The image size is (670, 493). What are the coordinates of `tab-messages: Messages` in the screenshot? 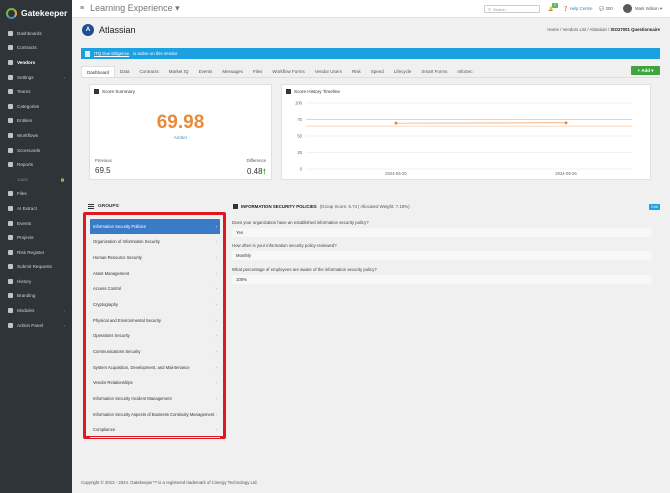 It's located at (232, 71).